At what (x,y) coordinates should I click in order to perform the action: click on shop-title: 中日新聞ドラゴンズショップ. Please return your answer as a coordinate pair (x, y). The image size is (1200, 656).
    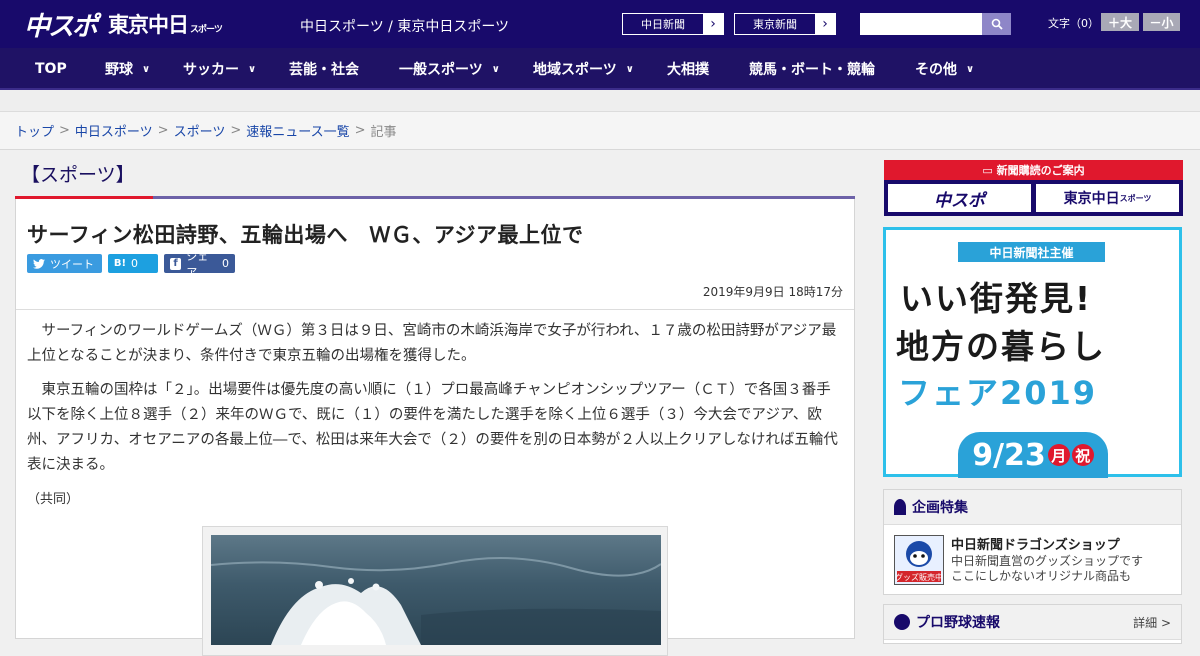
    Looking at the image, I should click on (1035, 545).